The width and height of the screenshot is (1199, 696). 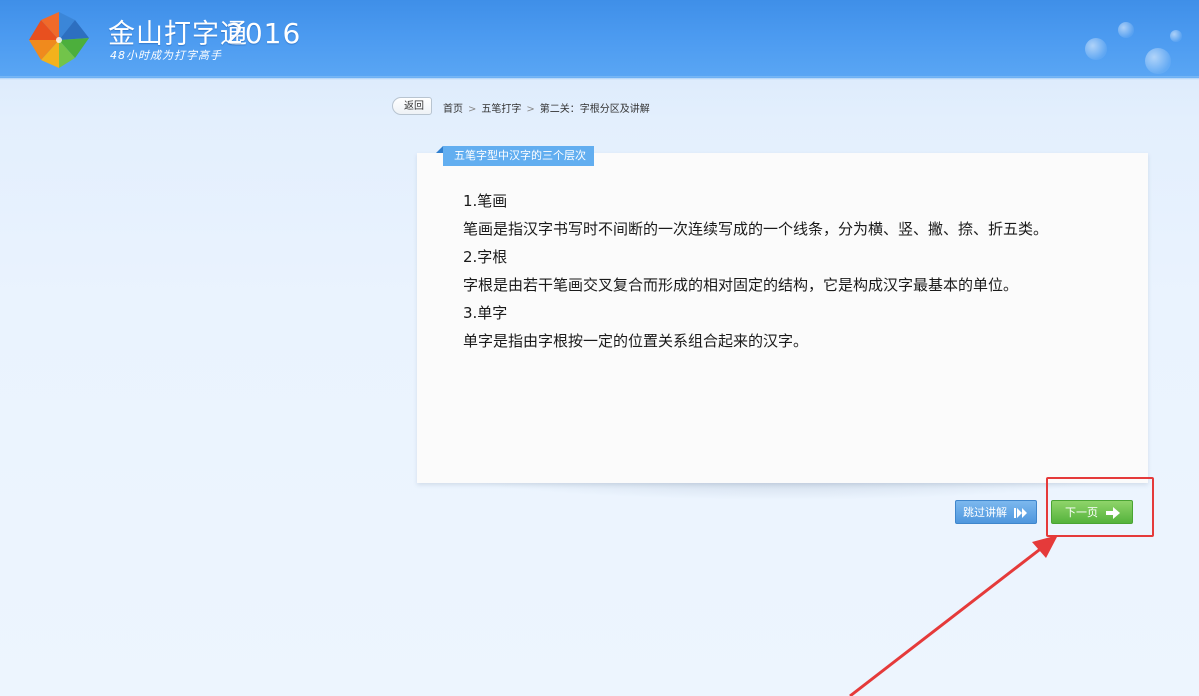 What do you see at coordinates (599, 39) in the screenshot?
I see `app-header: 金山打字通 2016 48小时成为打字高手` at bounding box center [599, 39].